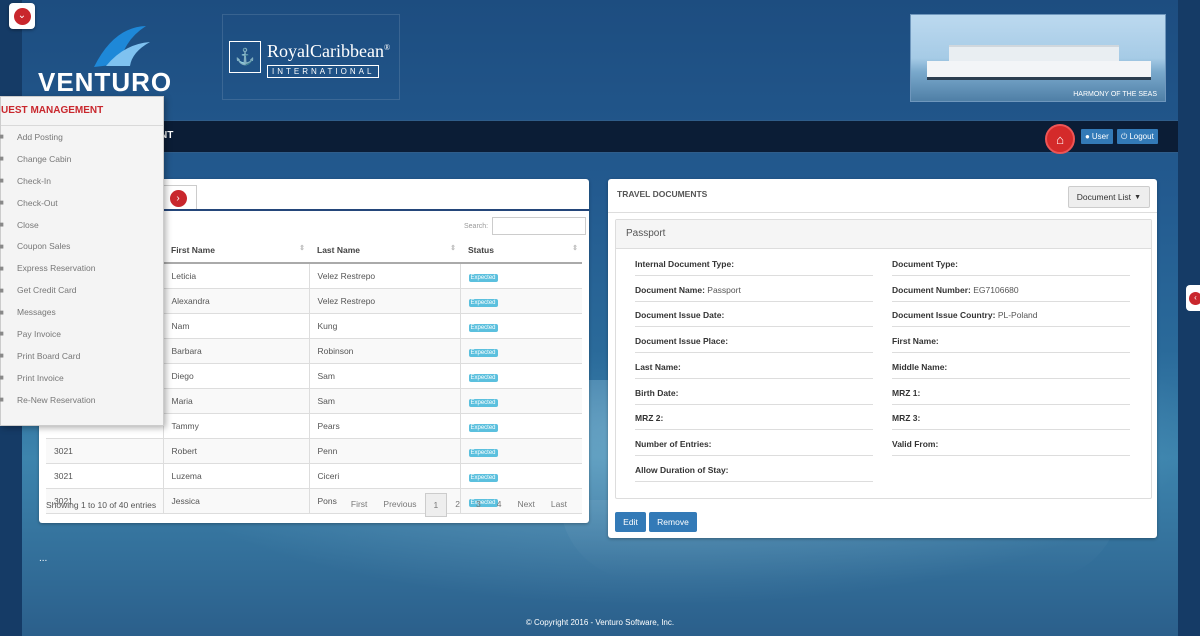  I want to click on column-header-first-name: First Name ⇕, so click(236, 250).